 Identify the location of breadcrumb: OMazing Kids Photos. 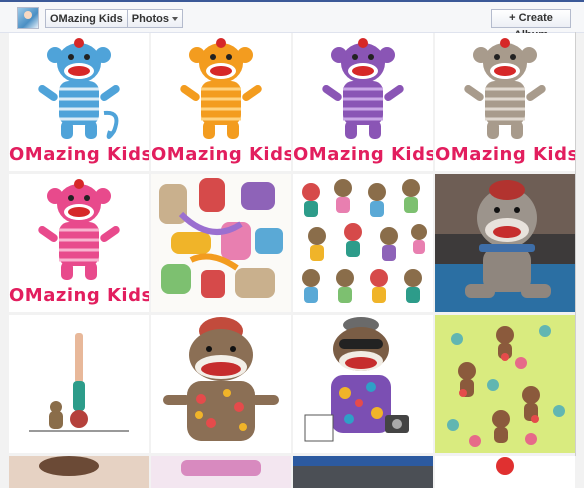
(114, 18).